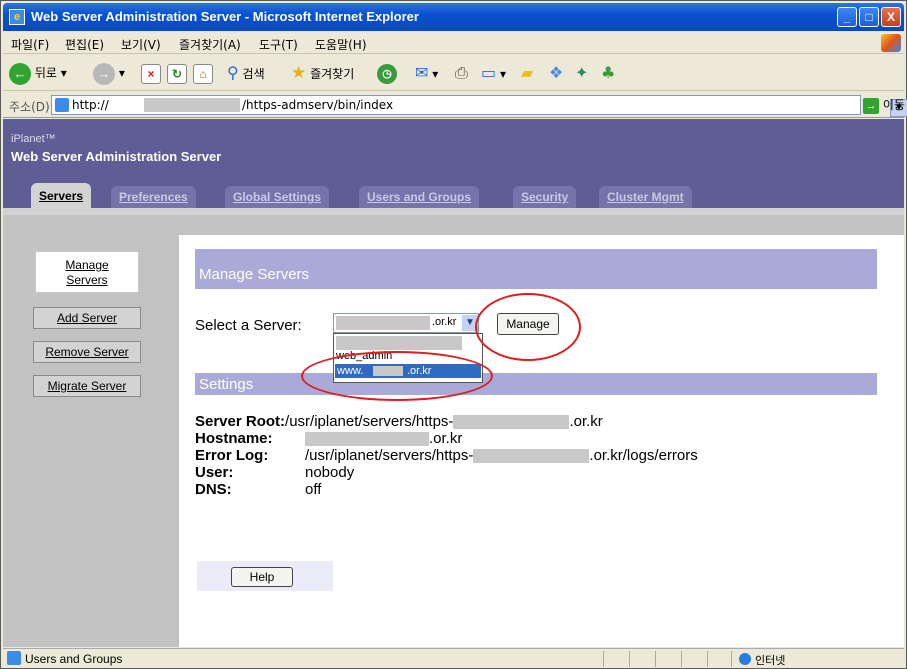 The image size is (907, 669). Describe the element at coordinates (278, 44) in the screenshot. I see `menu-tools: 도구(T)` at that location.